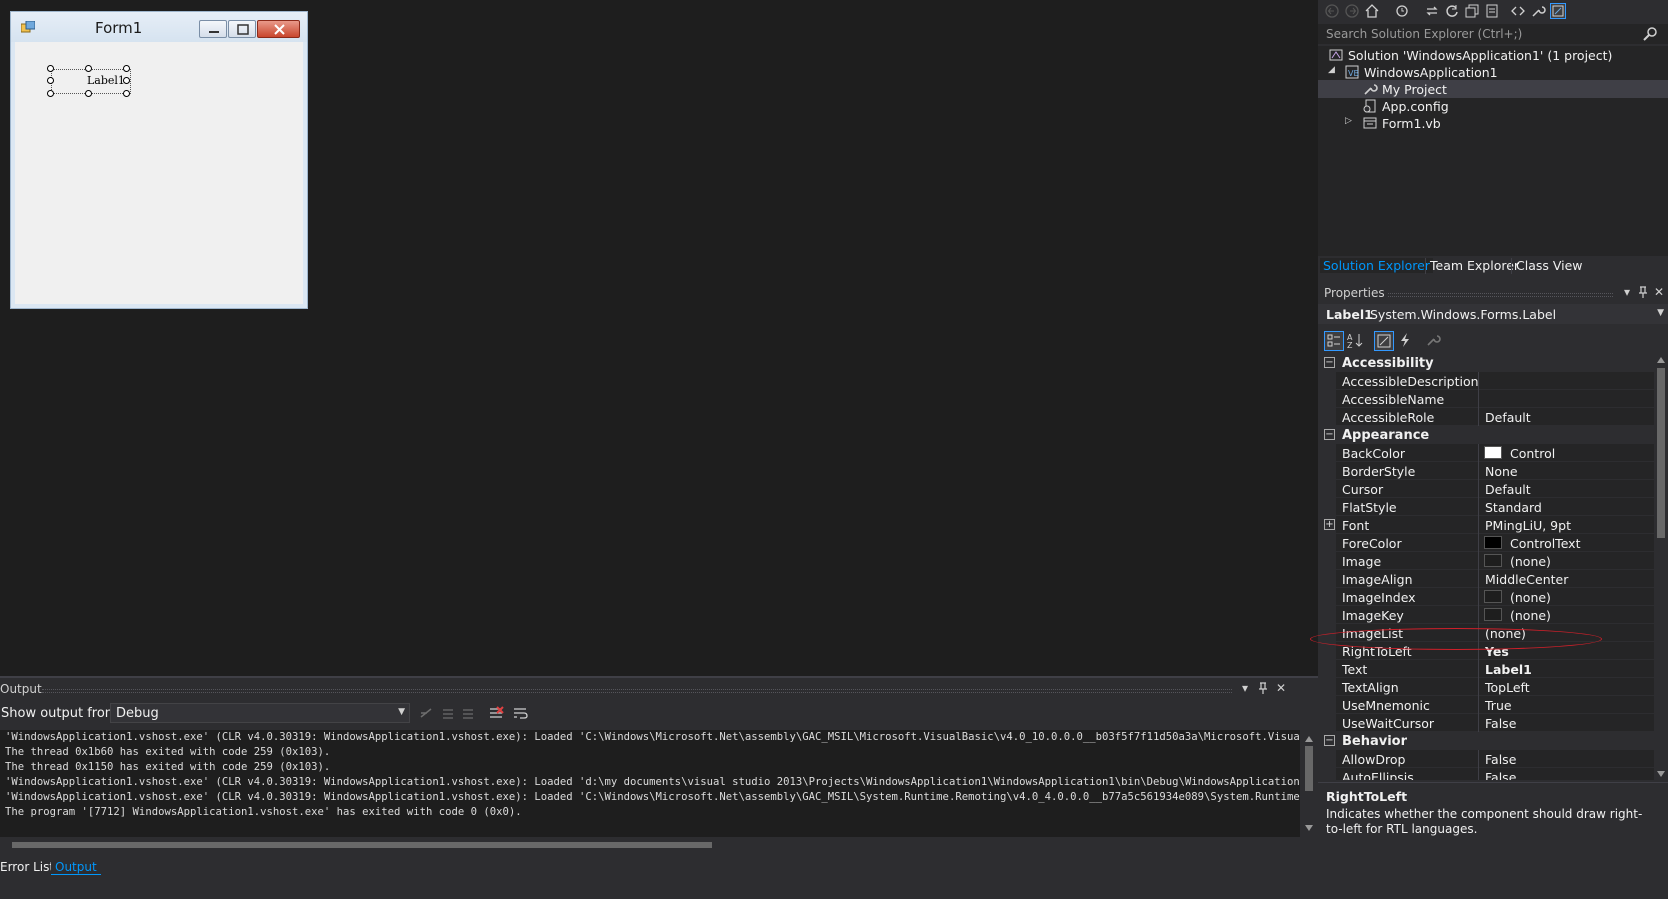 The height and width of the screenshot is (899, 1668). Describe the element at coordinates (1486, 381) in the screenshot. I see `property-row-accessible-description: AccessibleDescription` at that location.